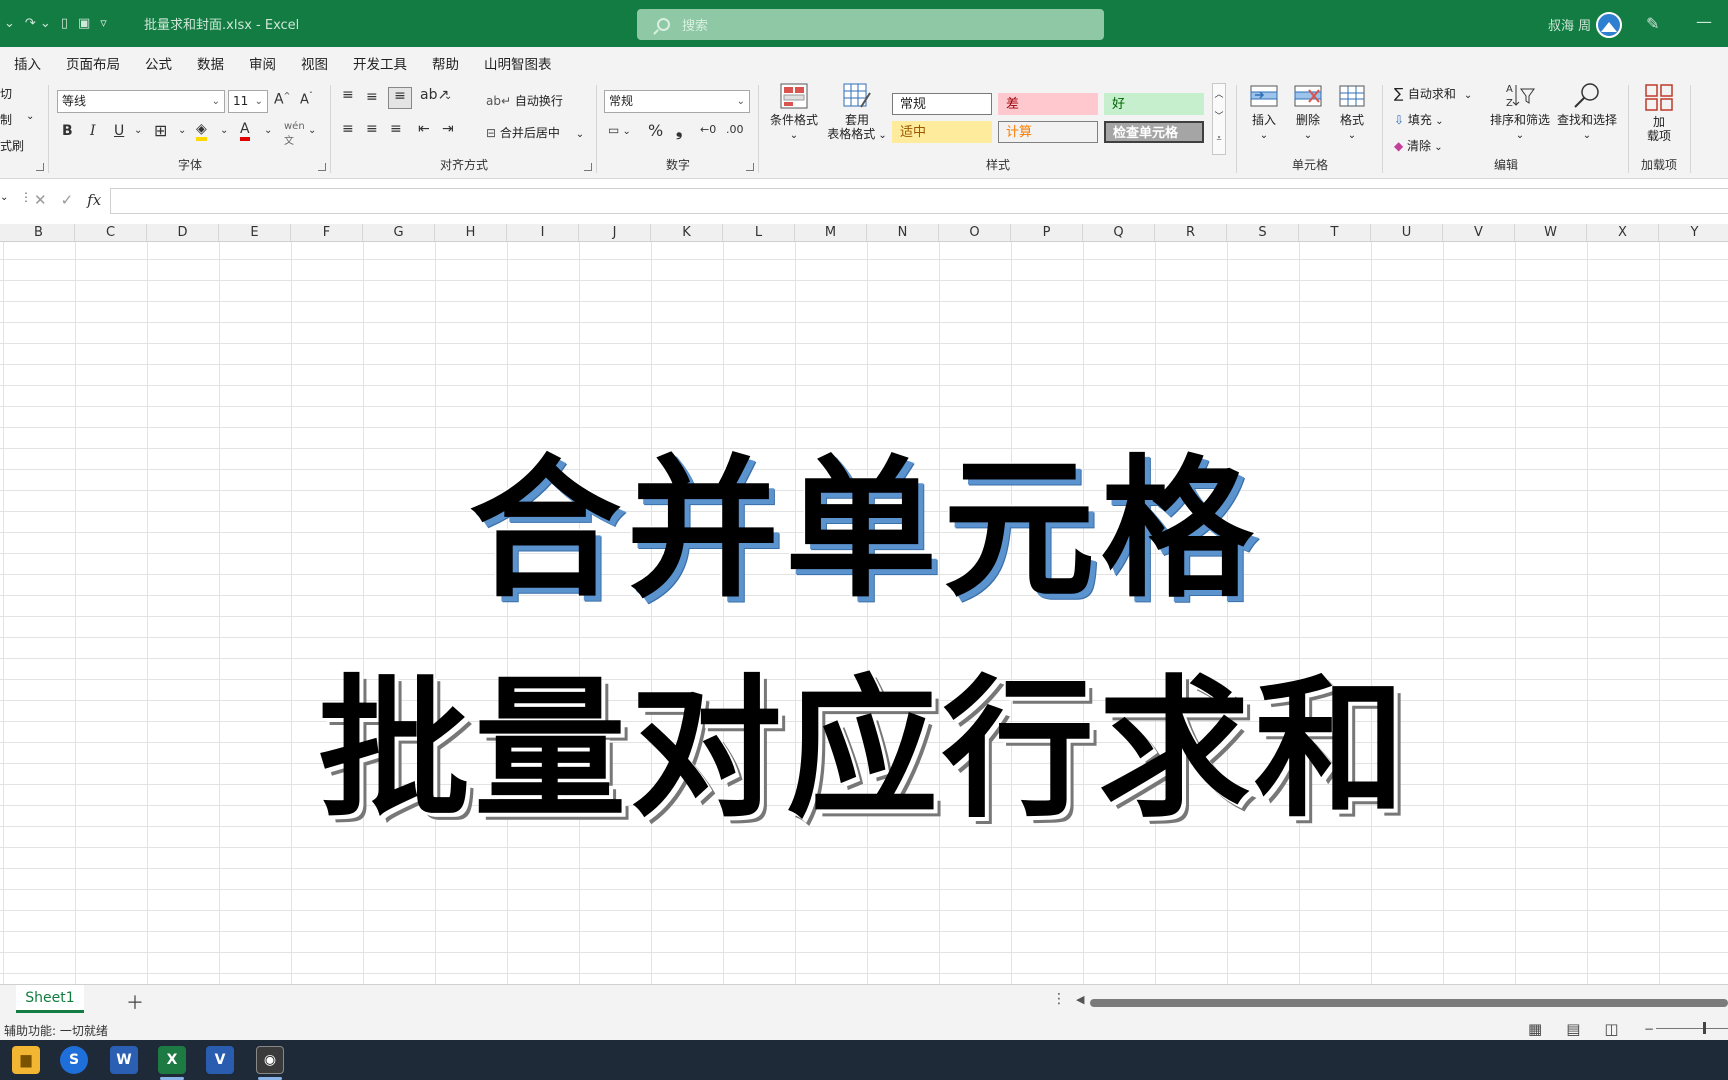 The width and height of the screenshot is (1728, 1080). Describe the element at coordinates (294, 134) in the screenshot. I see `phonetic-guide-icon: wén 文` at that location.